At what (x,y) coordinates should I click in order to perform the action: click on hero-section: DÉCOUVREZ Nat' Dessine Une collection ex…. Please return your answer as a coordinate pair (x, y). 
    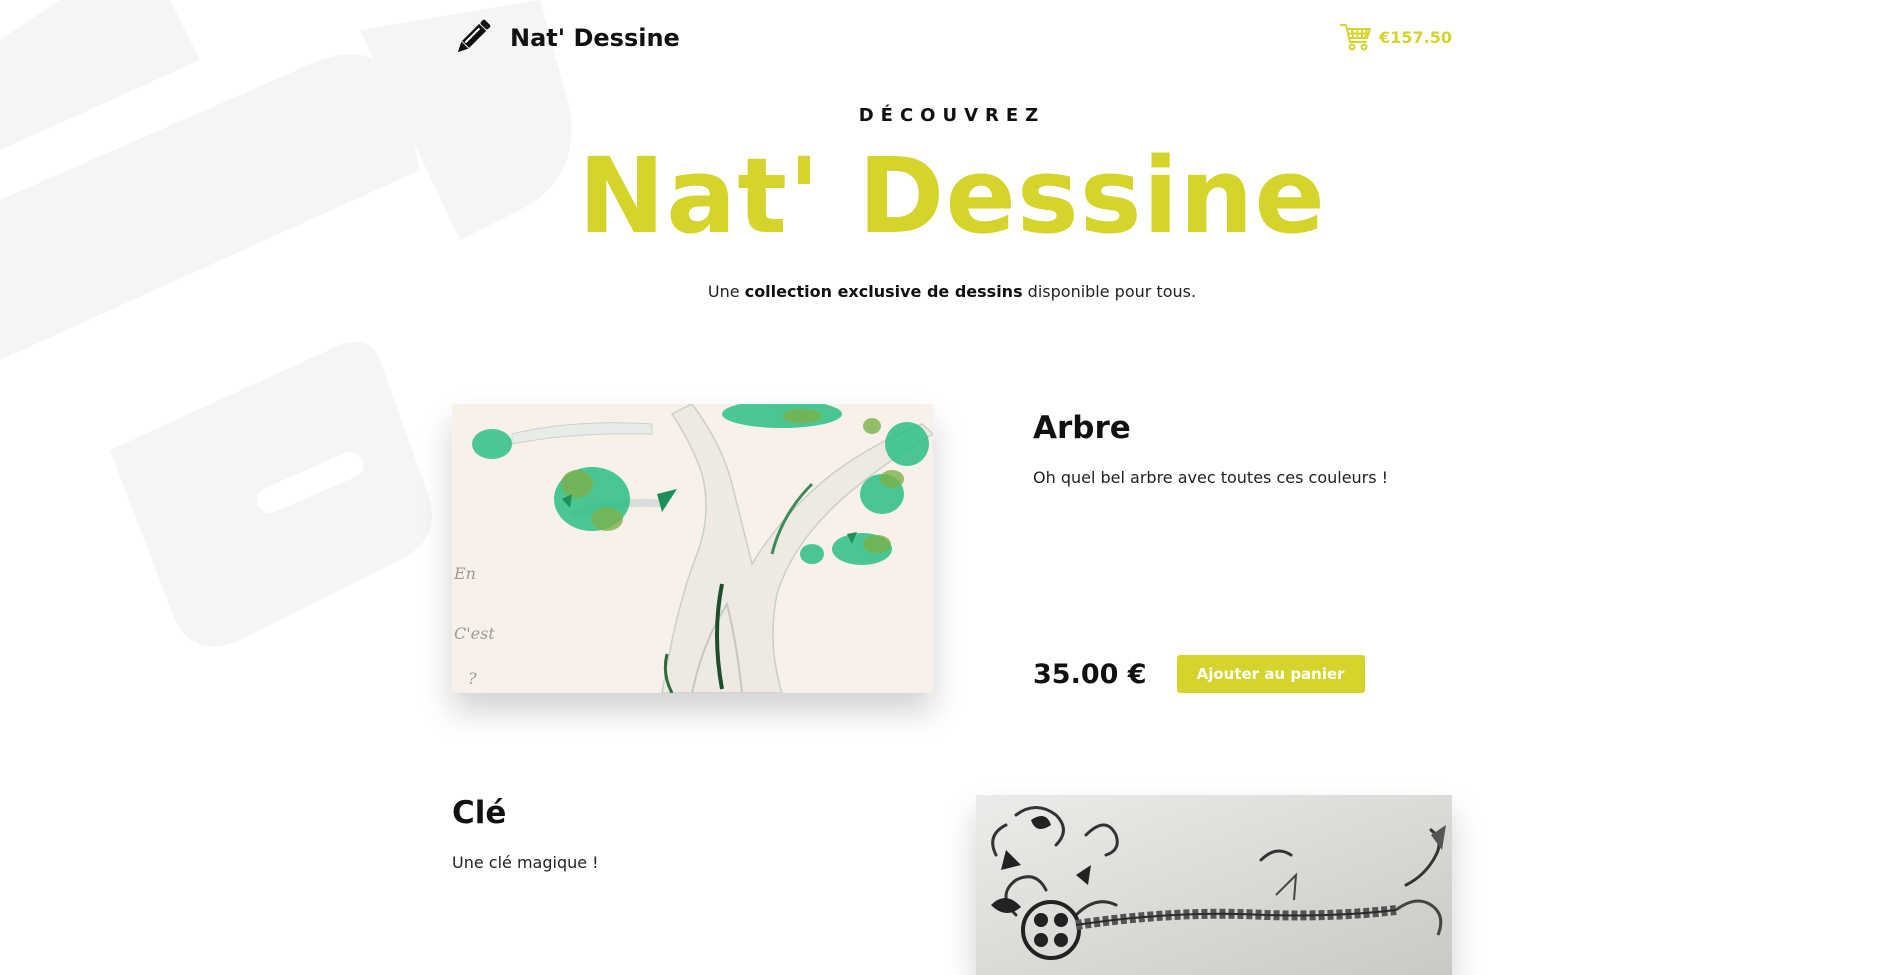
    Looking at the image, I should click on (952, 200).